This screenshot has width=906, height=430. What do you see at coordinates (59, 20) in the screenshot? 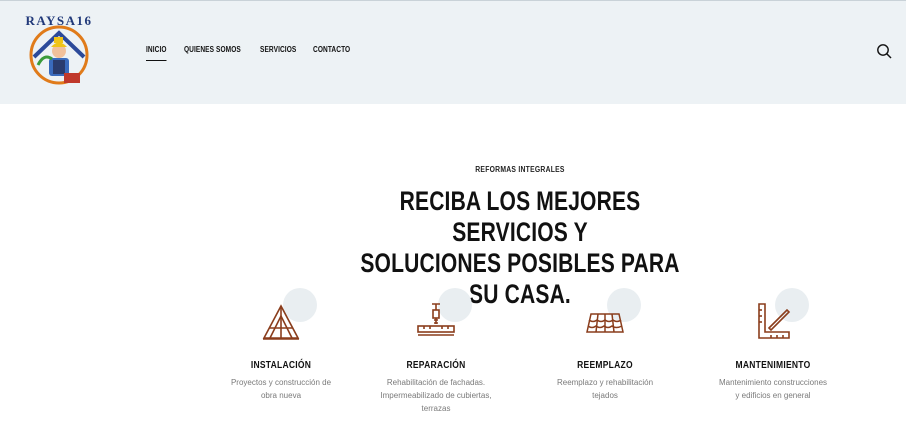
I see `logo-text: RAYSA16` at bounding box center [59, 20].